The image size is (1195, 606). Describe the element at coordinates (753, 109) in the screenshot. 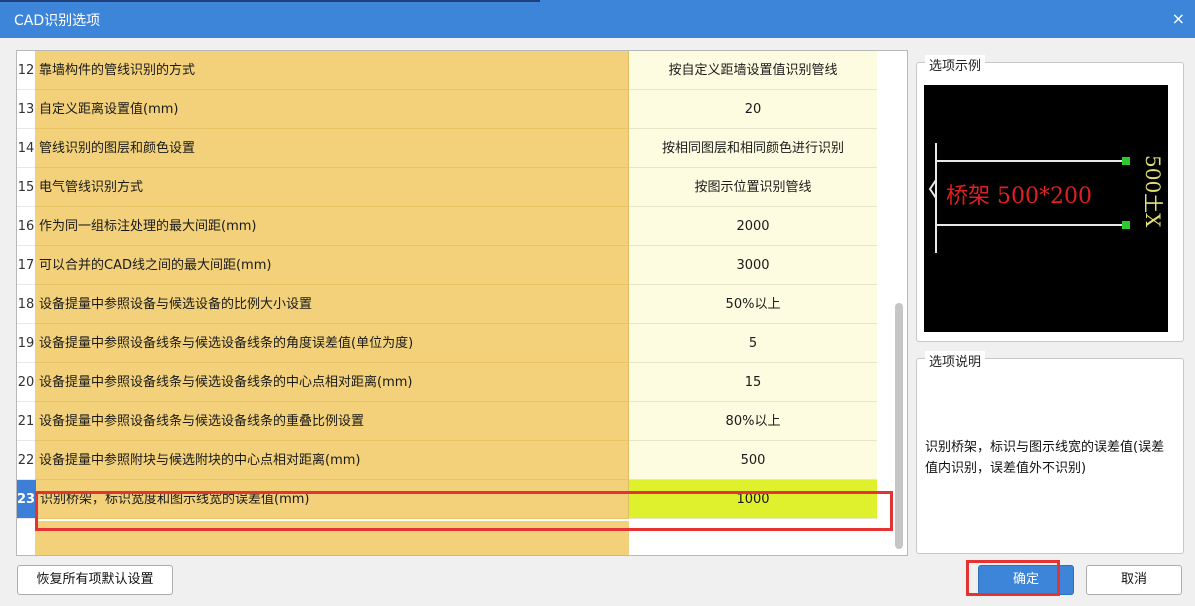

I see `option-value: 20` at that location.